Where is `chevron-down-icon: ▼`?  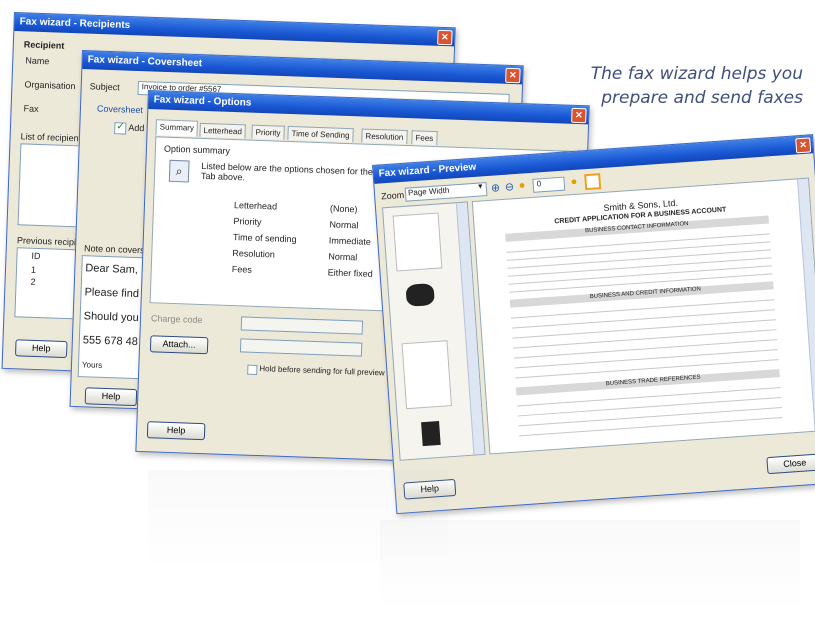
chevron-down-icon: ▼ is located at coordinates (480, 186).